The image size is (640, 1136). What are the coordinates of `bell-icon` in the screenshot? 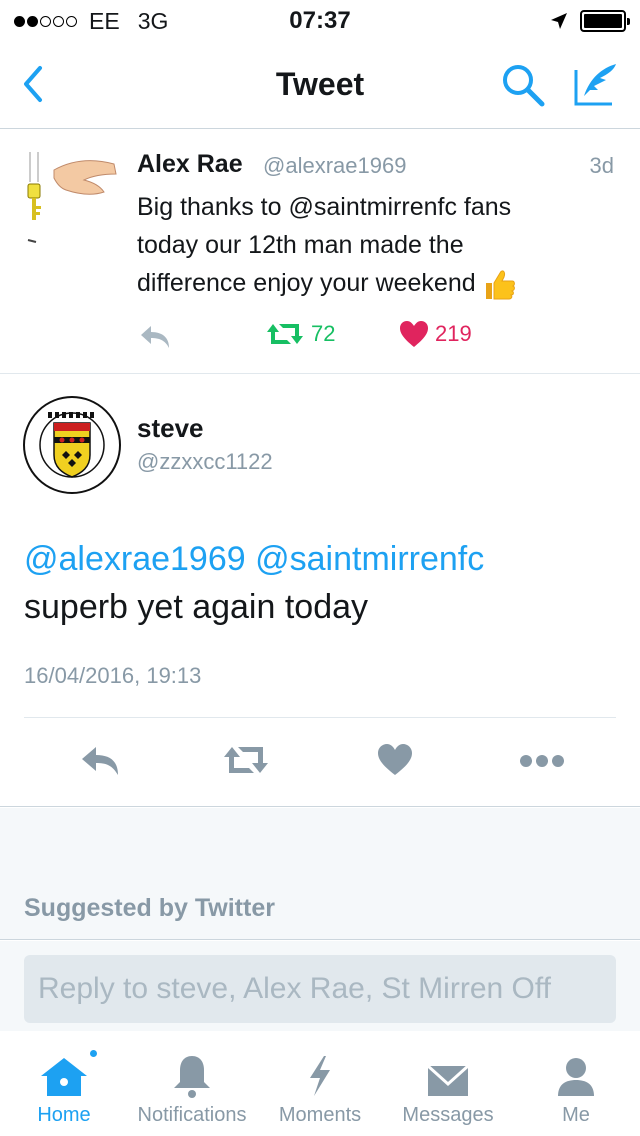 It's located at (192, 1075).